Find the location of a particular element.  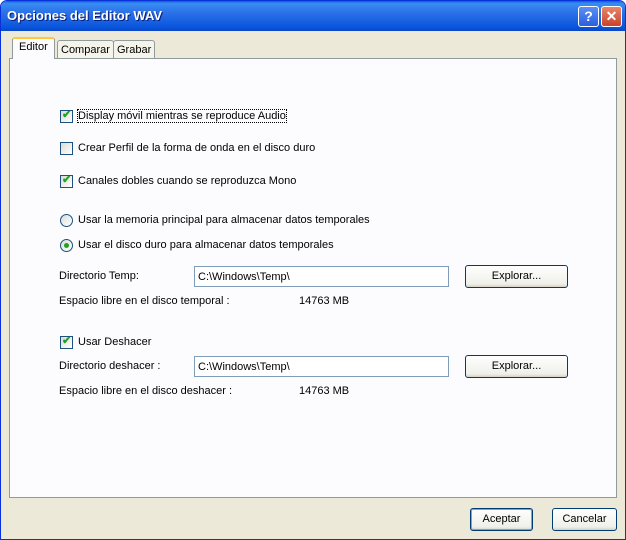

window-title: Opciones del Editor WAV is located at coordinates (85, 15).